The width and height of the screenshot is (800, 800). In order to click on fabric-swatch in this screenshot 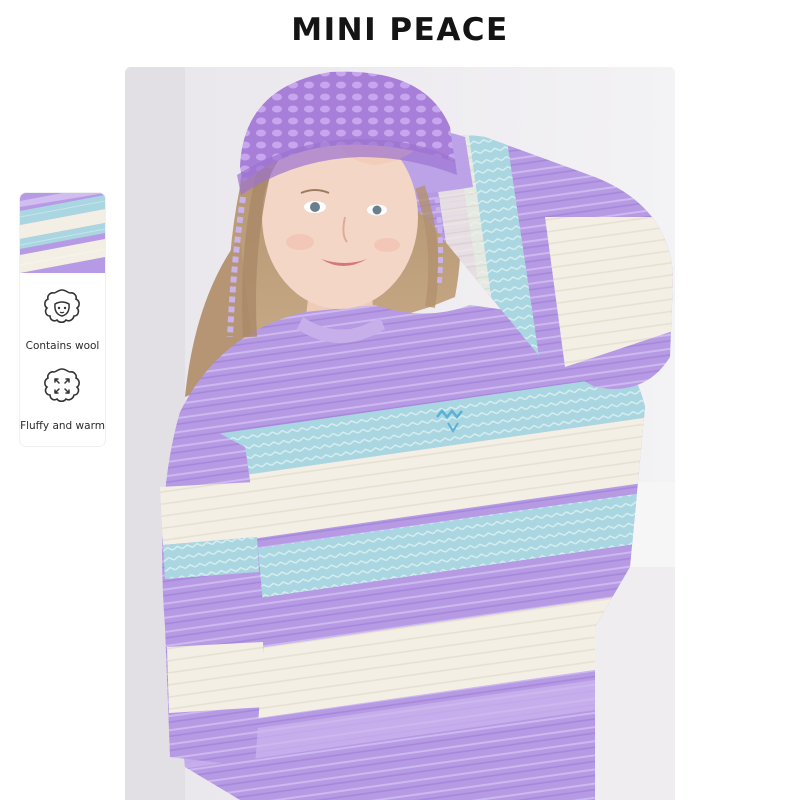, I will do `click(62, 233)`.